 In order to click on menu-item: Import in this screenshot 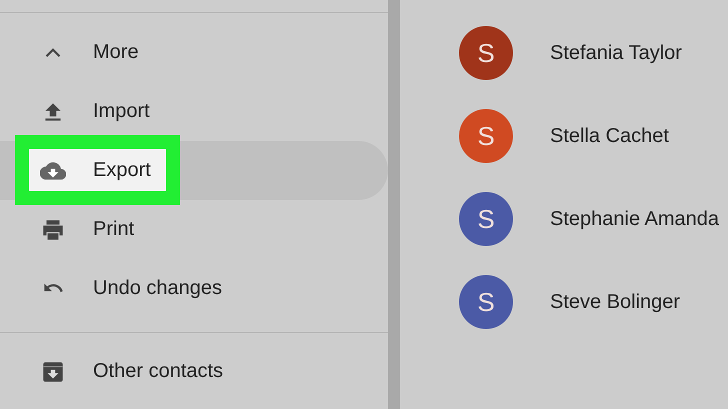, I will do `click(194, 111)`.